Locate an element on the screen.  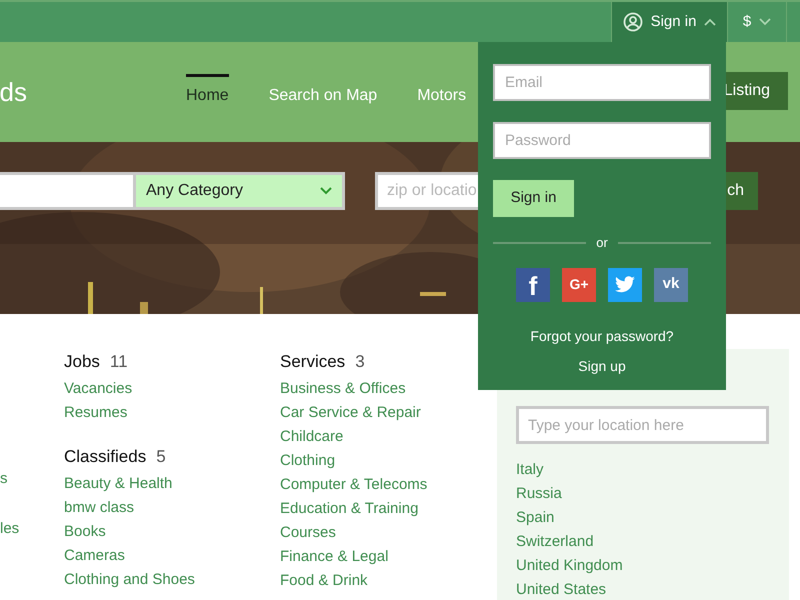
facebook-button: f is located at coordinates (533, 285).